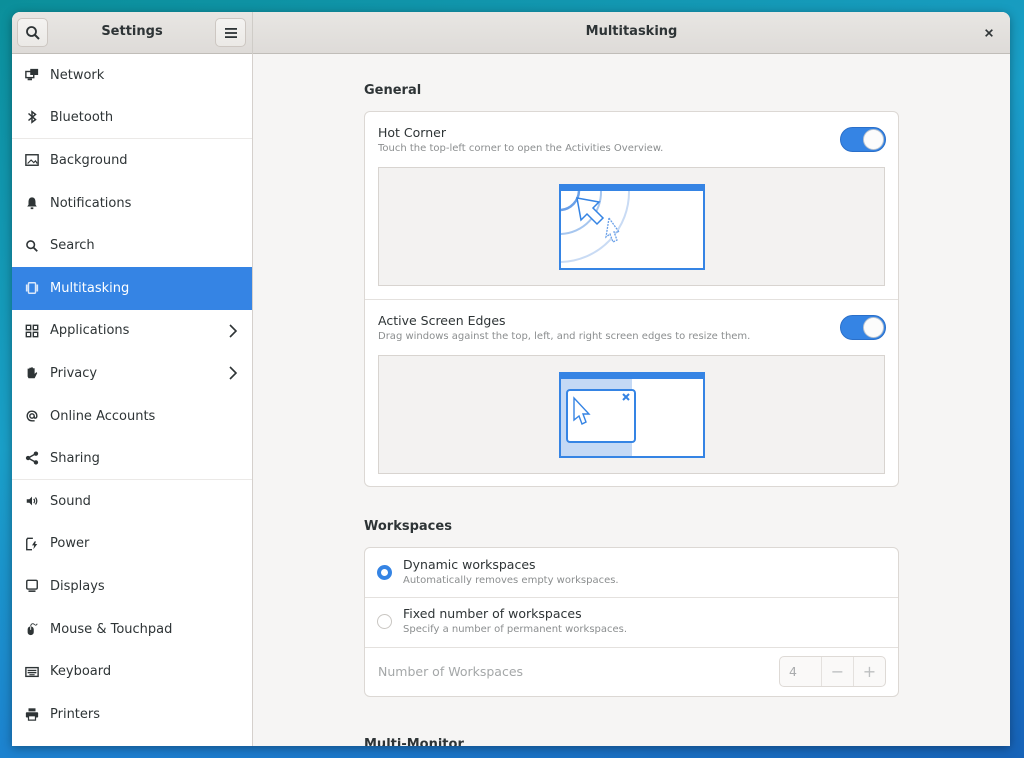 The height and width of the screenshot is (758, 1024). Describe the element at coordinates (89, 160) in the screenshot. I see `sidebar-item-label: Background` at that location.